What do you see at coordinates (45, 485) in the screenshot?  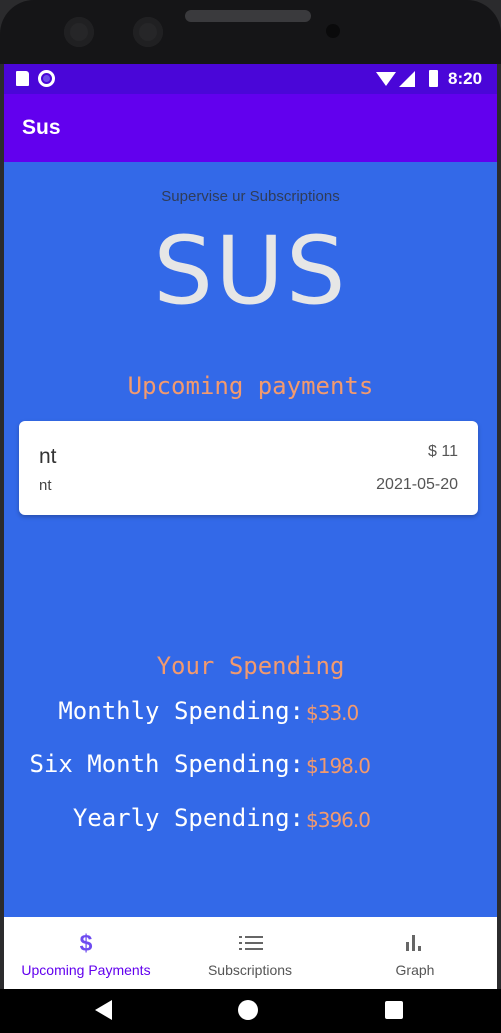 I see `payment-subtitle: nt` at bounding box center [45, 485].